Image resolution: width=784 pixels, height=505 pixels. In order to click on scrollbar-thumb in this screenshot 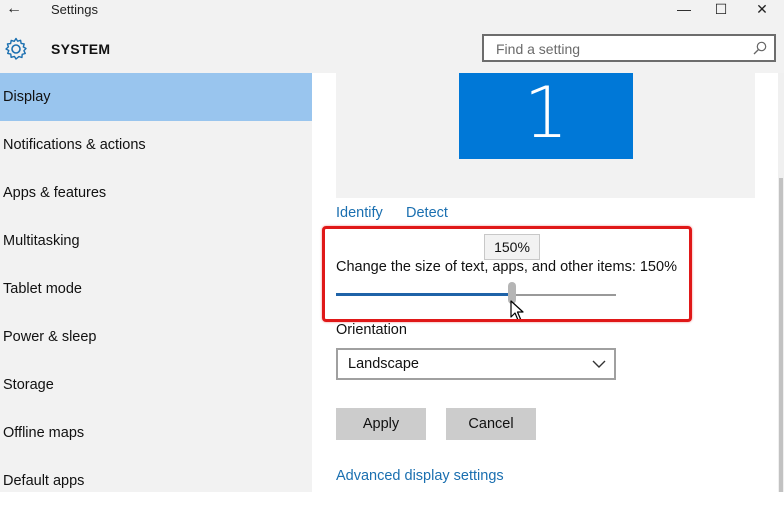, I will do `click(781, 335)`.